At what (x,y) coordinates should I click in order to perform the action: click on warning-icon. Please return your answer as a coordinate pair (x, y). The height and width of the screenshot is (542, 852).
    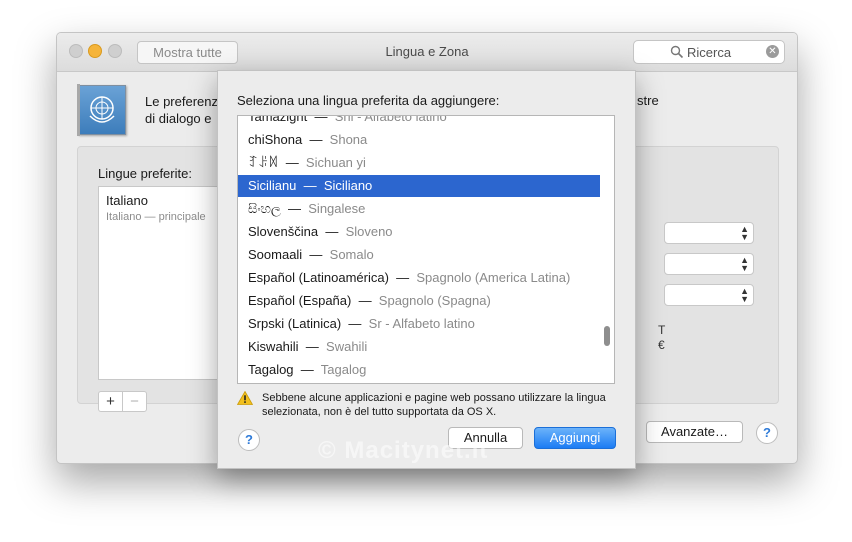
    Looking at the image, I should click on (245, 398).